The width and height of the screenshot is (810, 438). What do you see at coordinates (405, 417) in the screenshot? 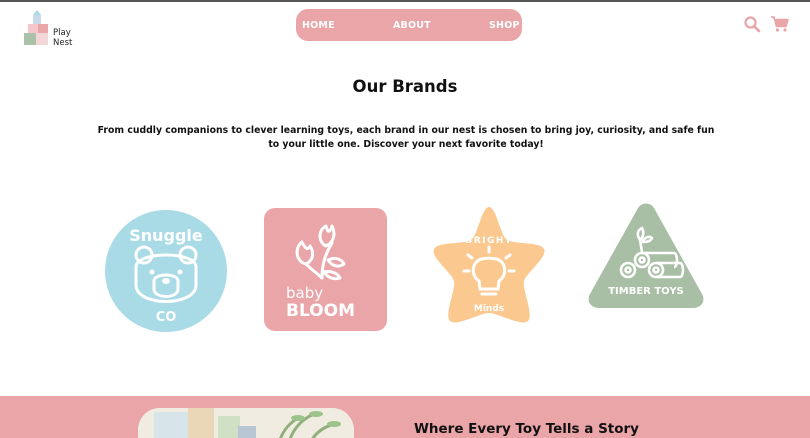
I see `story-section` at bounding box center [405, 417].